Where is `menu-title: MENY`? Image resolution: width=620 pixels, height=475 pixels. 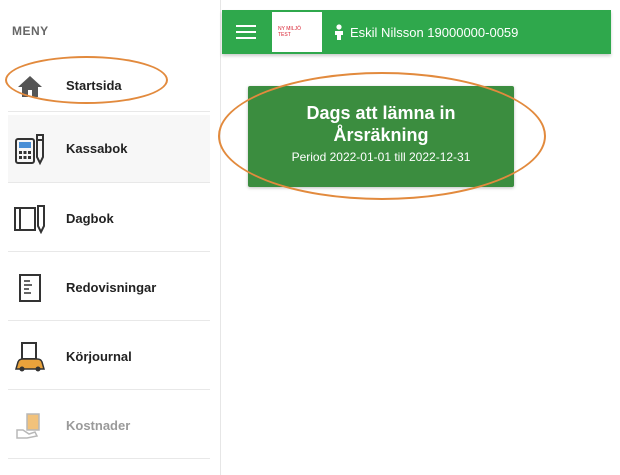
menu-title: MENY is located at coordinates (30, 31).